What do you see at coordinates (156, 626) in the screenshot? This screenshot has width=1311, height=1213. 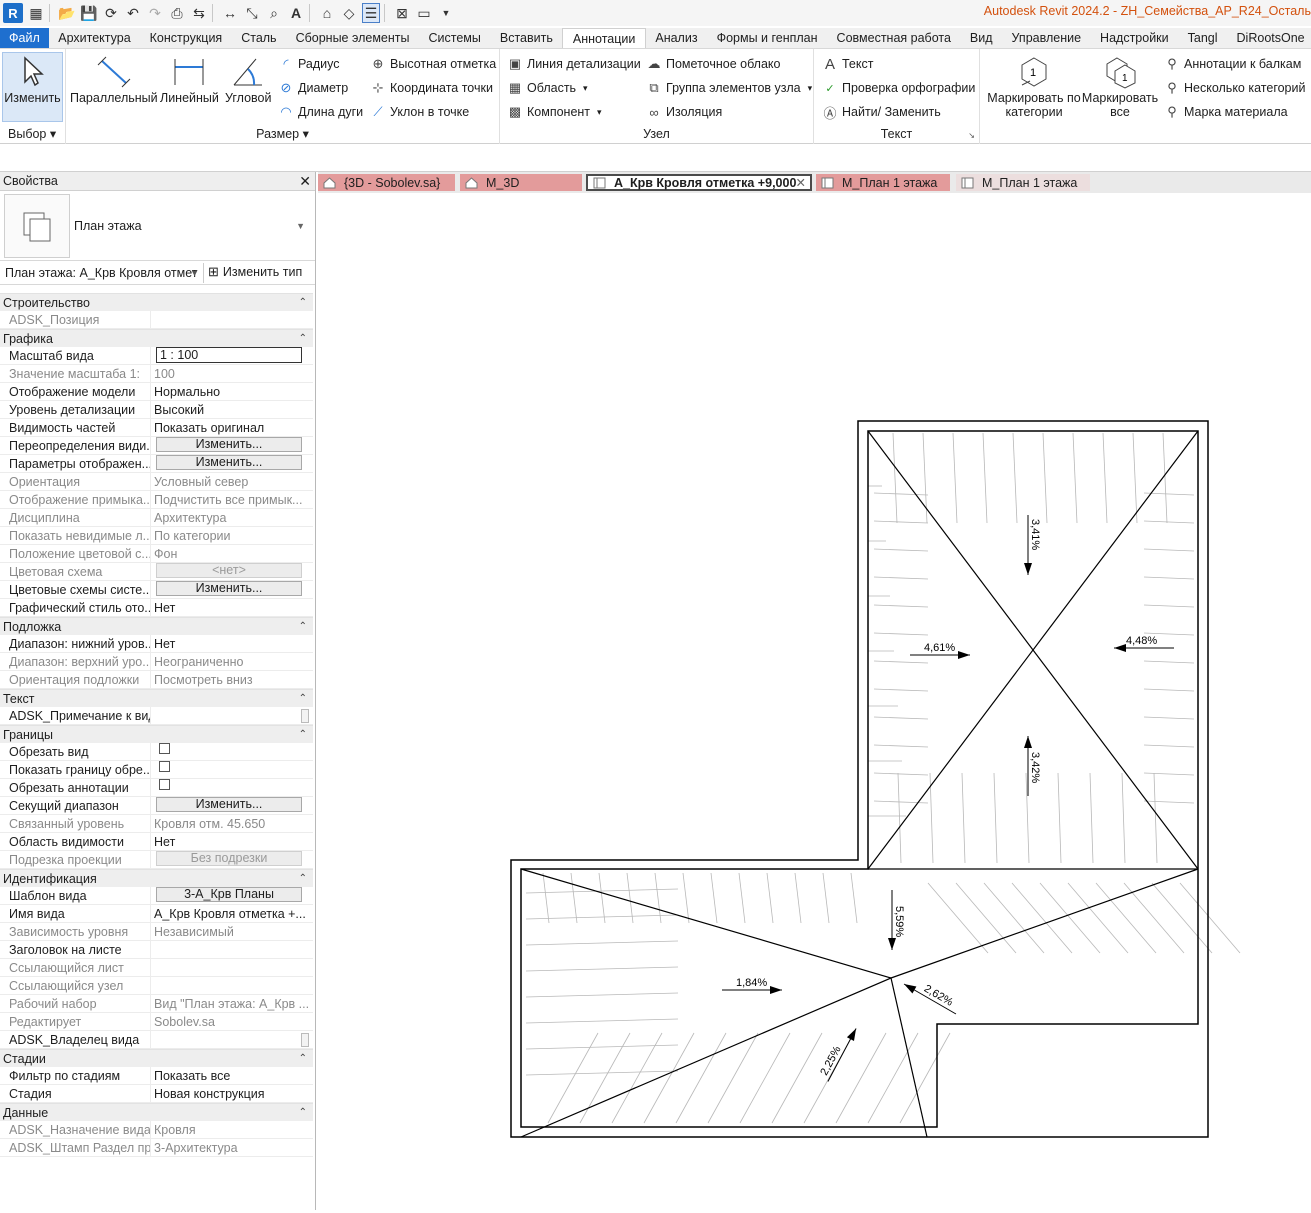 I see `property-group-header: Подложка ⌃` at bounding box center [156, 626].